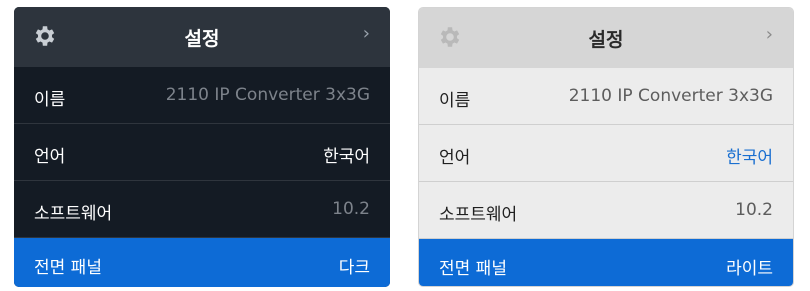 The width and height of the screenshot is (810, 291). Describe the element at coordinates (354, 268) in the screenshot. I see `setting-value: 다크` at that location.